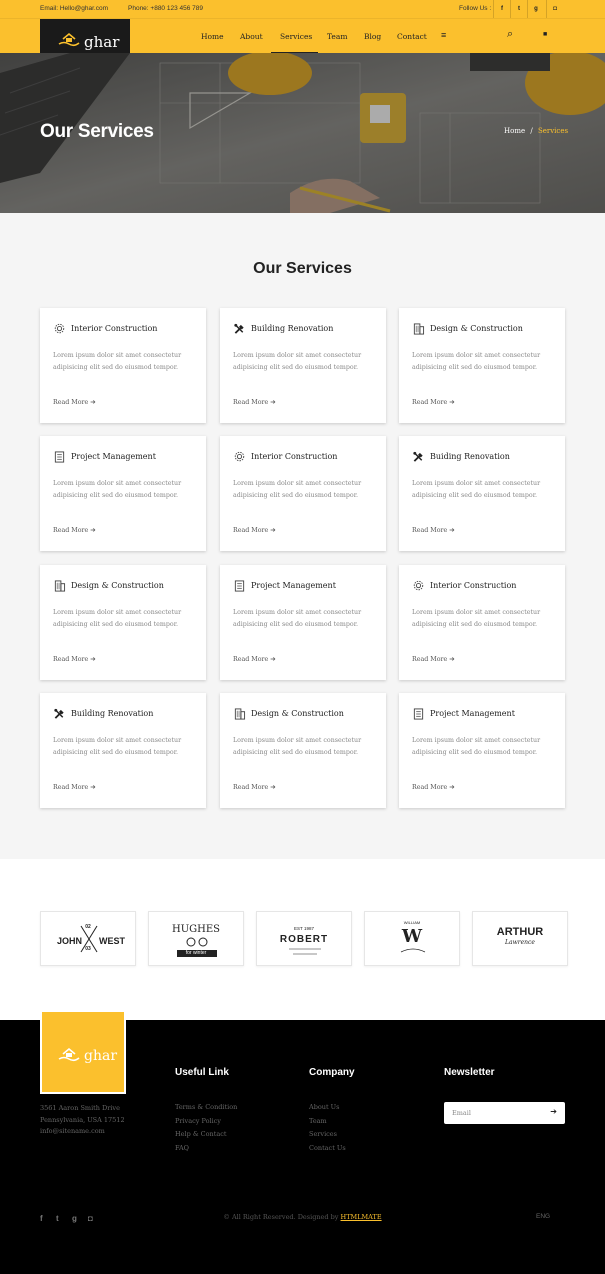  I want to click on glasses-icon, so click(197, 947).